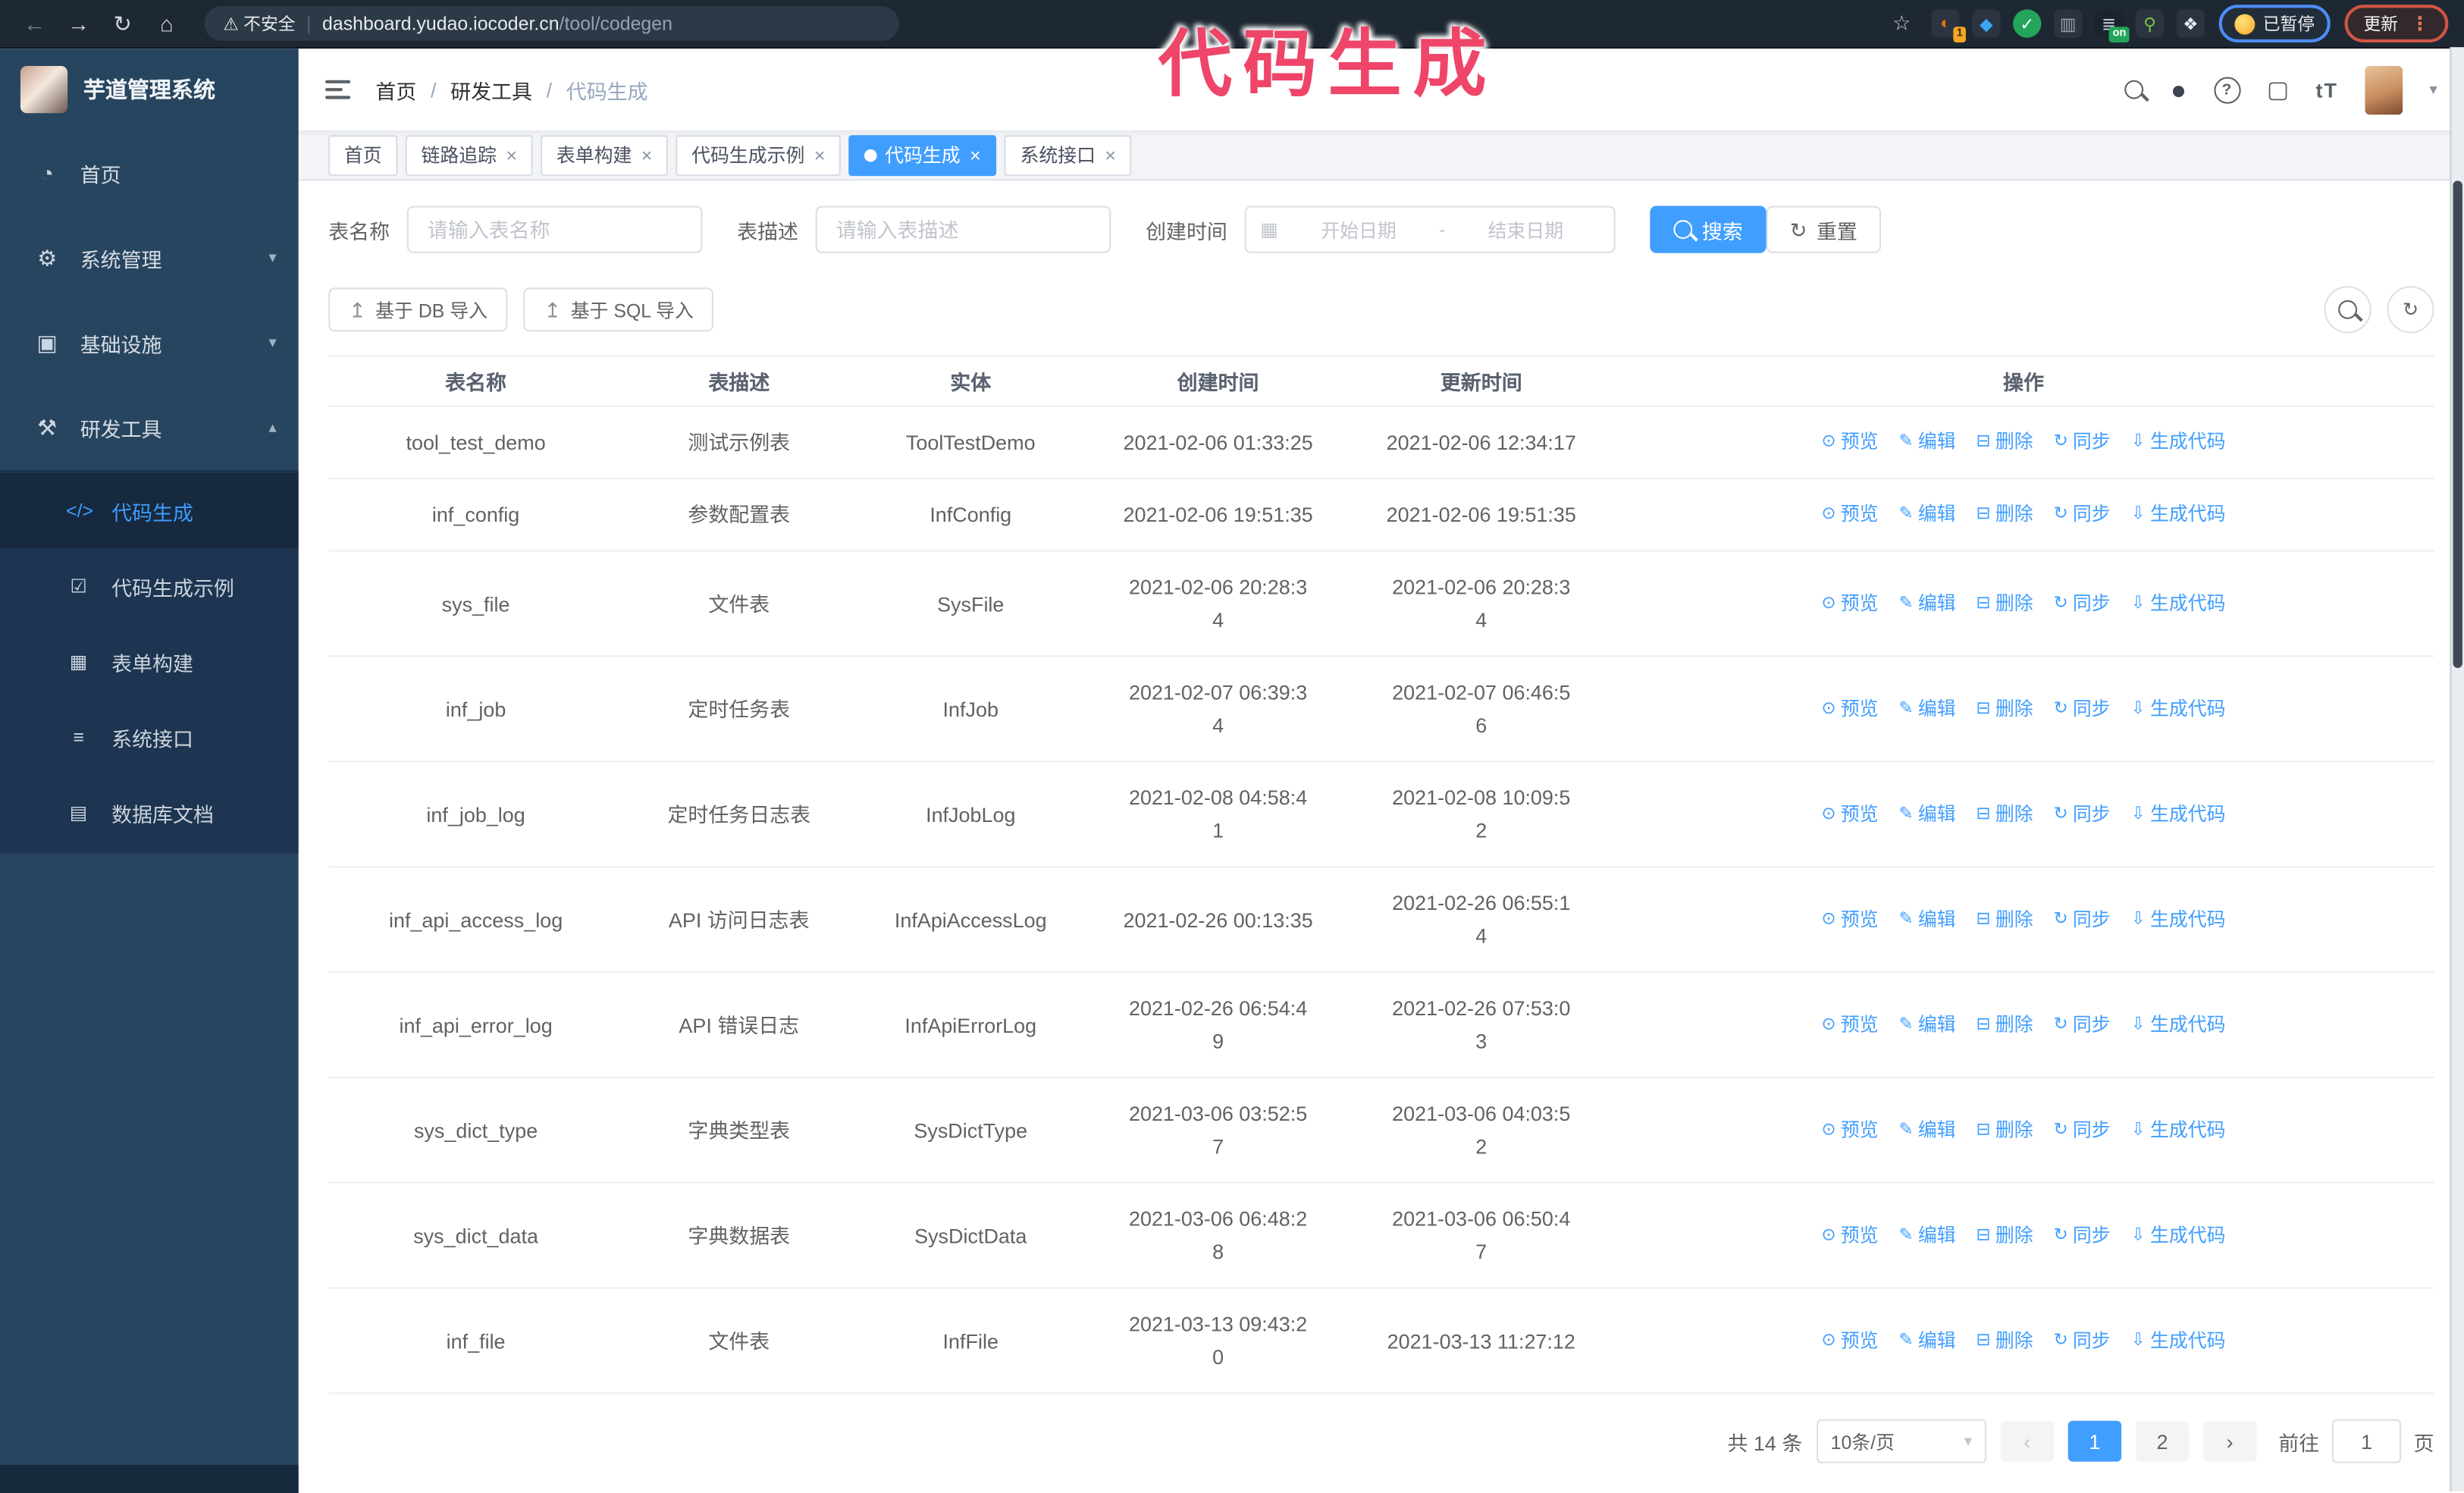  I want to click on profile-chip: 已暂停, so click(2274, 23).